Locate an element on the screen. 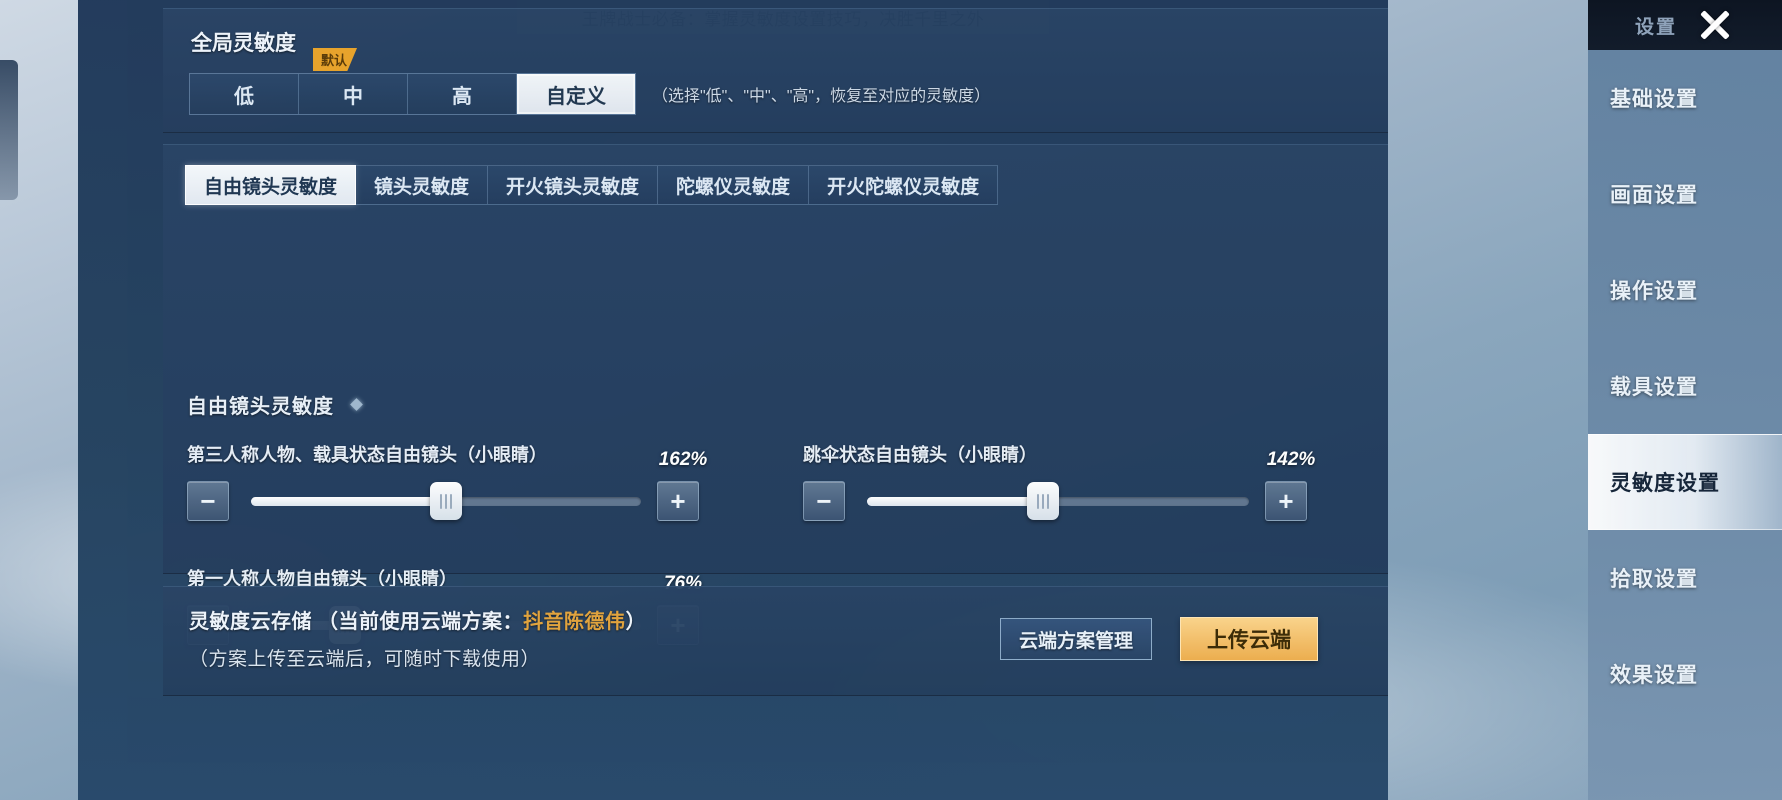 This screenshot has height=800, width=1782. global-sensitivity-card: 全局灵敏度 低默认中高自定义 （选择"低"、"中"、"高"，恢复至对应的灵敏度） is located at coordinates (775, 70).